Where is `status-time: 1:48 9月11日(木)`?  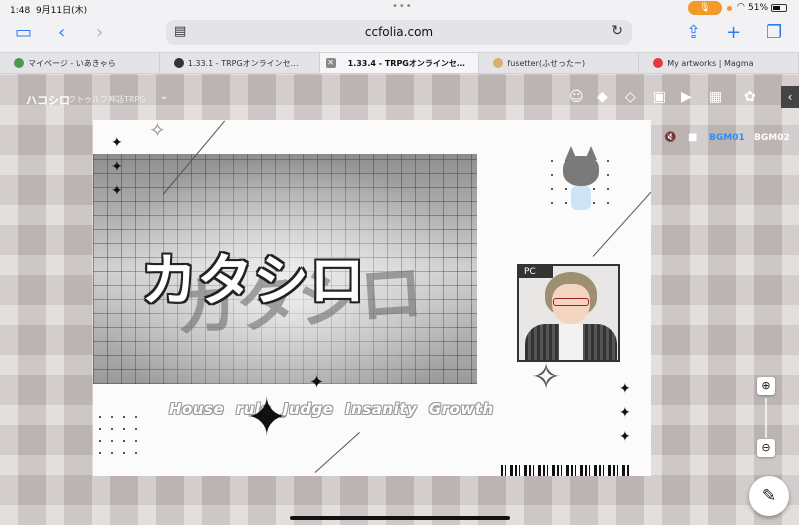
status-time: 1:48 9月11日(木) is located at coordinates (49, 11).